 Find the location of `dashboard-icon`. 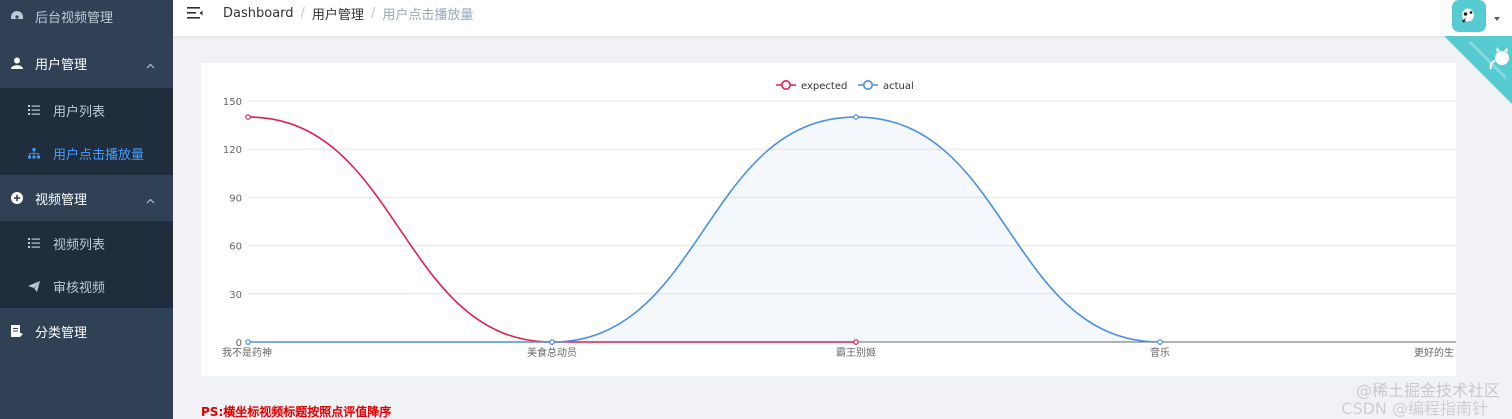

dashboard-icon is located at coordinates (17, 16).